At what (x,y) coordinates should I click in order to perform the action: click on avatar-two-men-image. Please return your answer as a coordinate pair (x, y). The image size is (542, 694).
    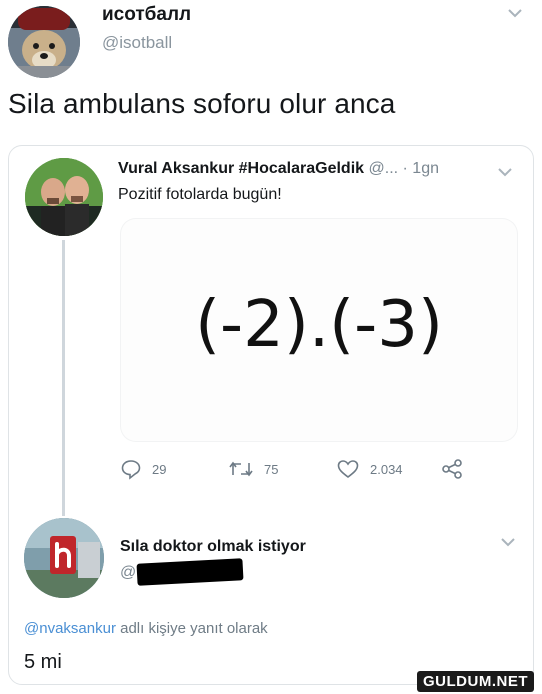
    Looking at the image, I should click on (64, 197).